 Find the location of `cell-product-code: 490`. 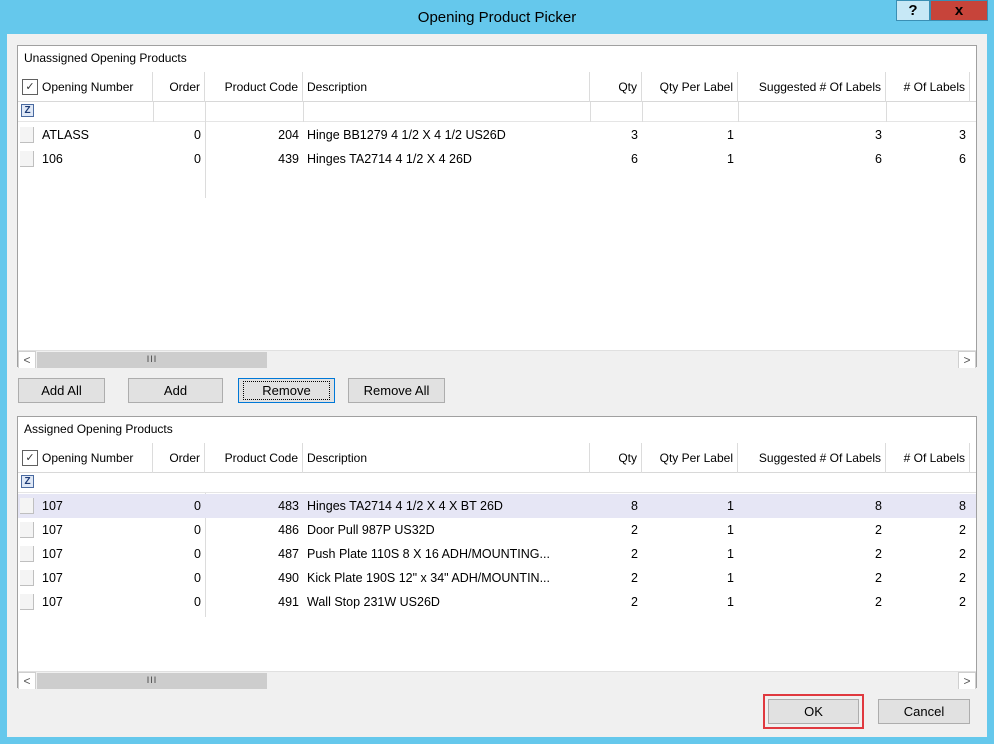

cell-product-code: 490 is located at coordinates (288, 578).